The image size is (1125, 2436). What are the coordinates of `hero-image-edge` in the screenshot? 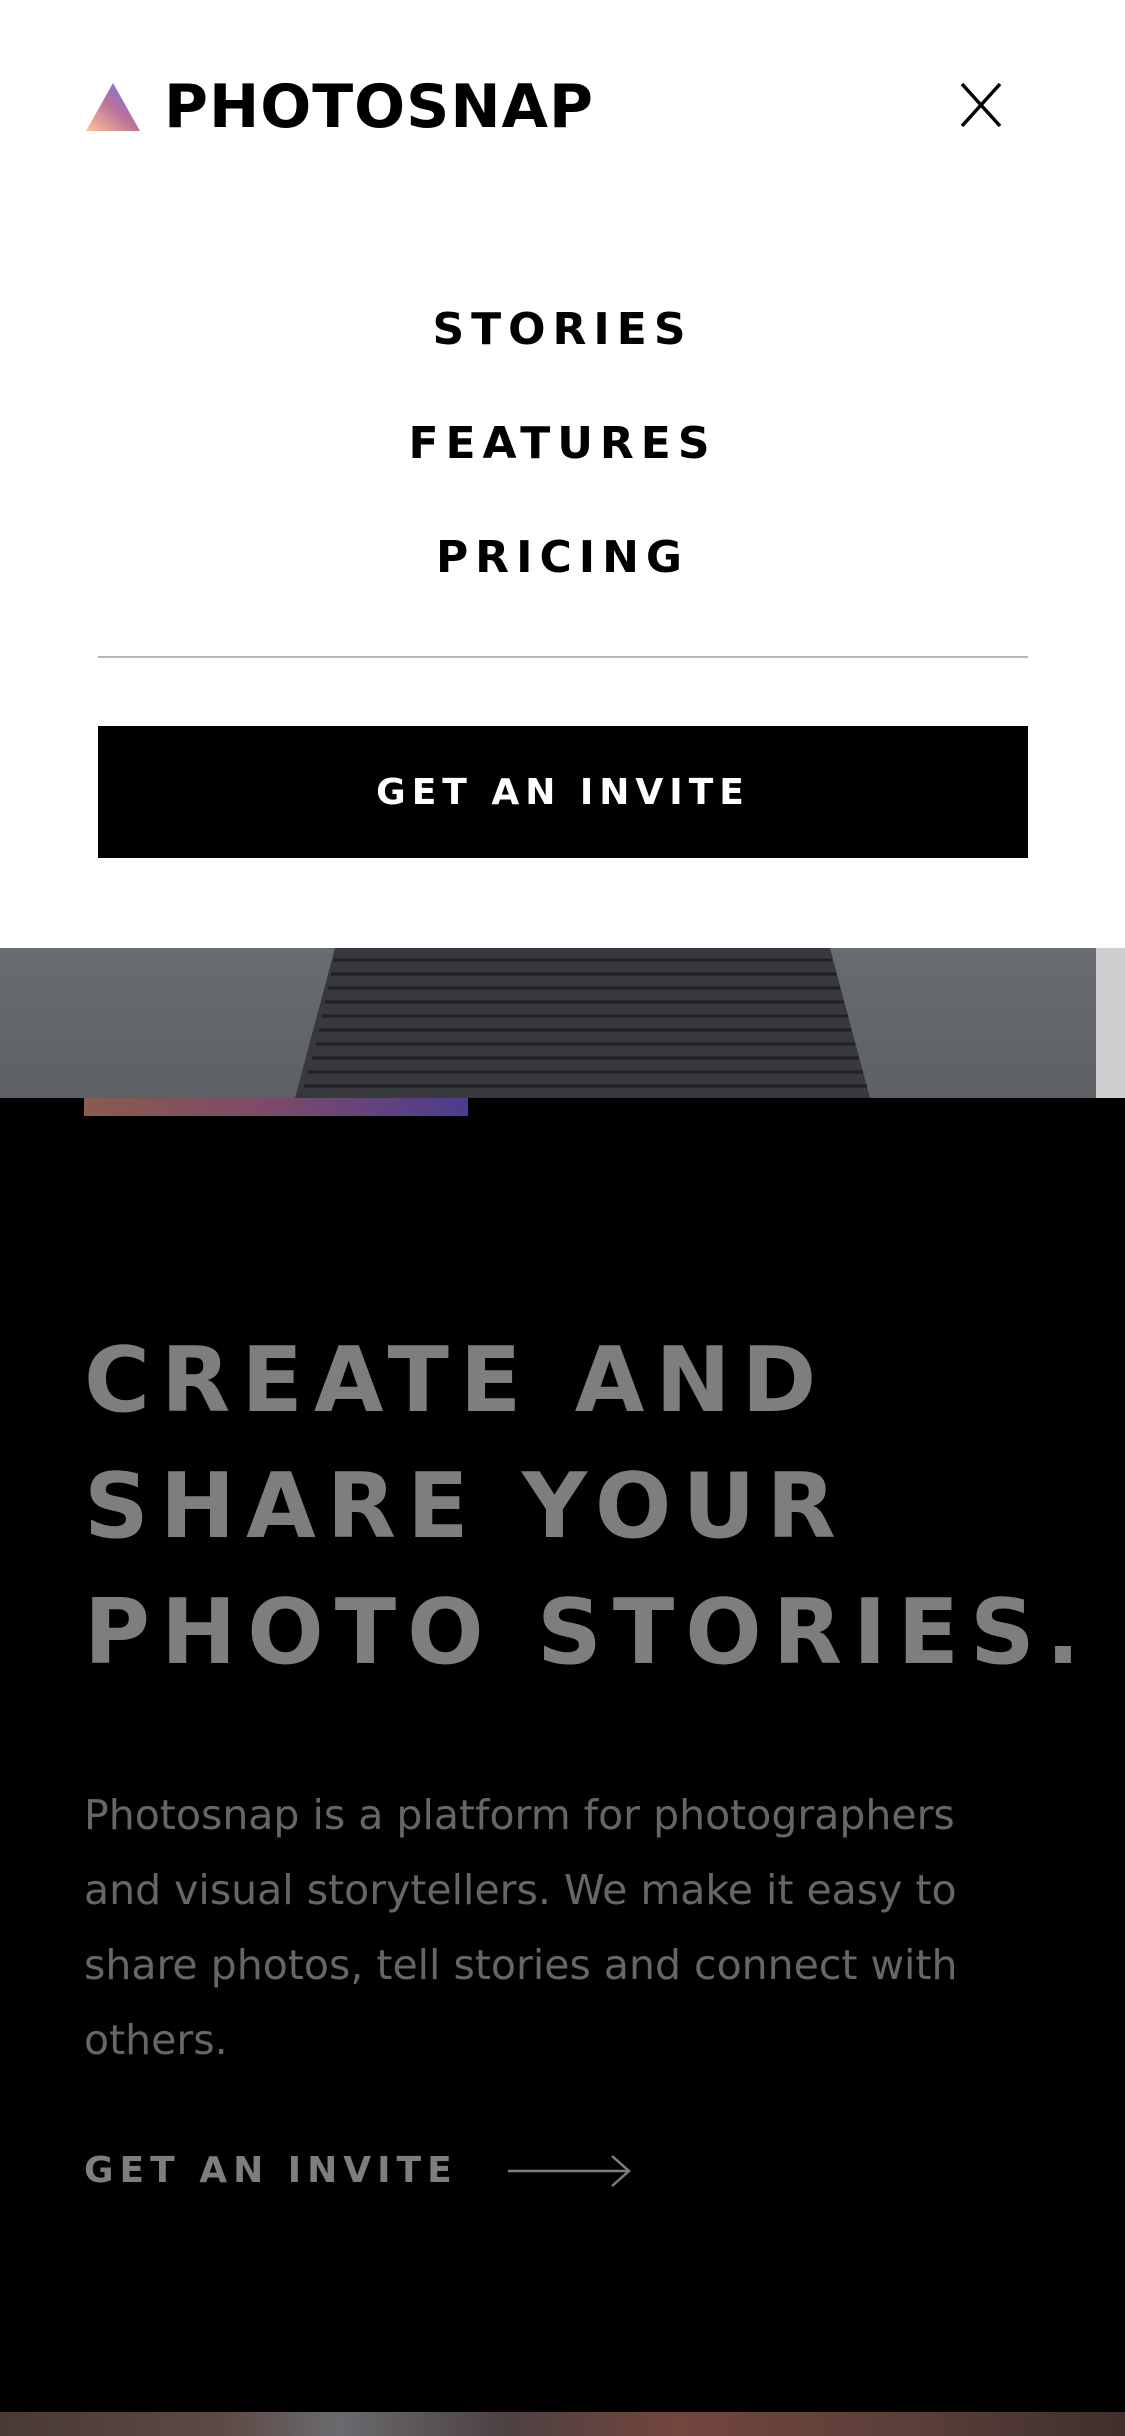 It's located at (1110, 1023).